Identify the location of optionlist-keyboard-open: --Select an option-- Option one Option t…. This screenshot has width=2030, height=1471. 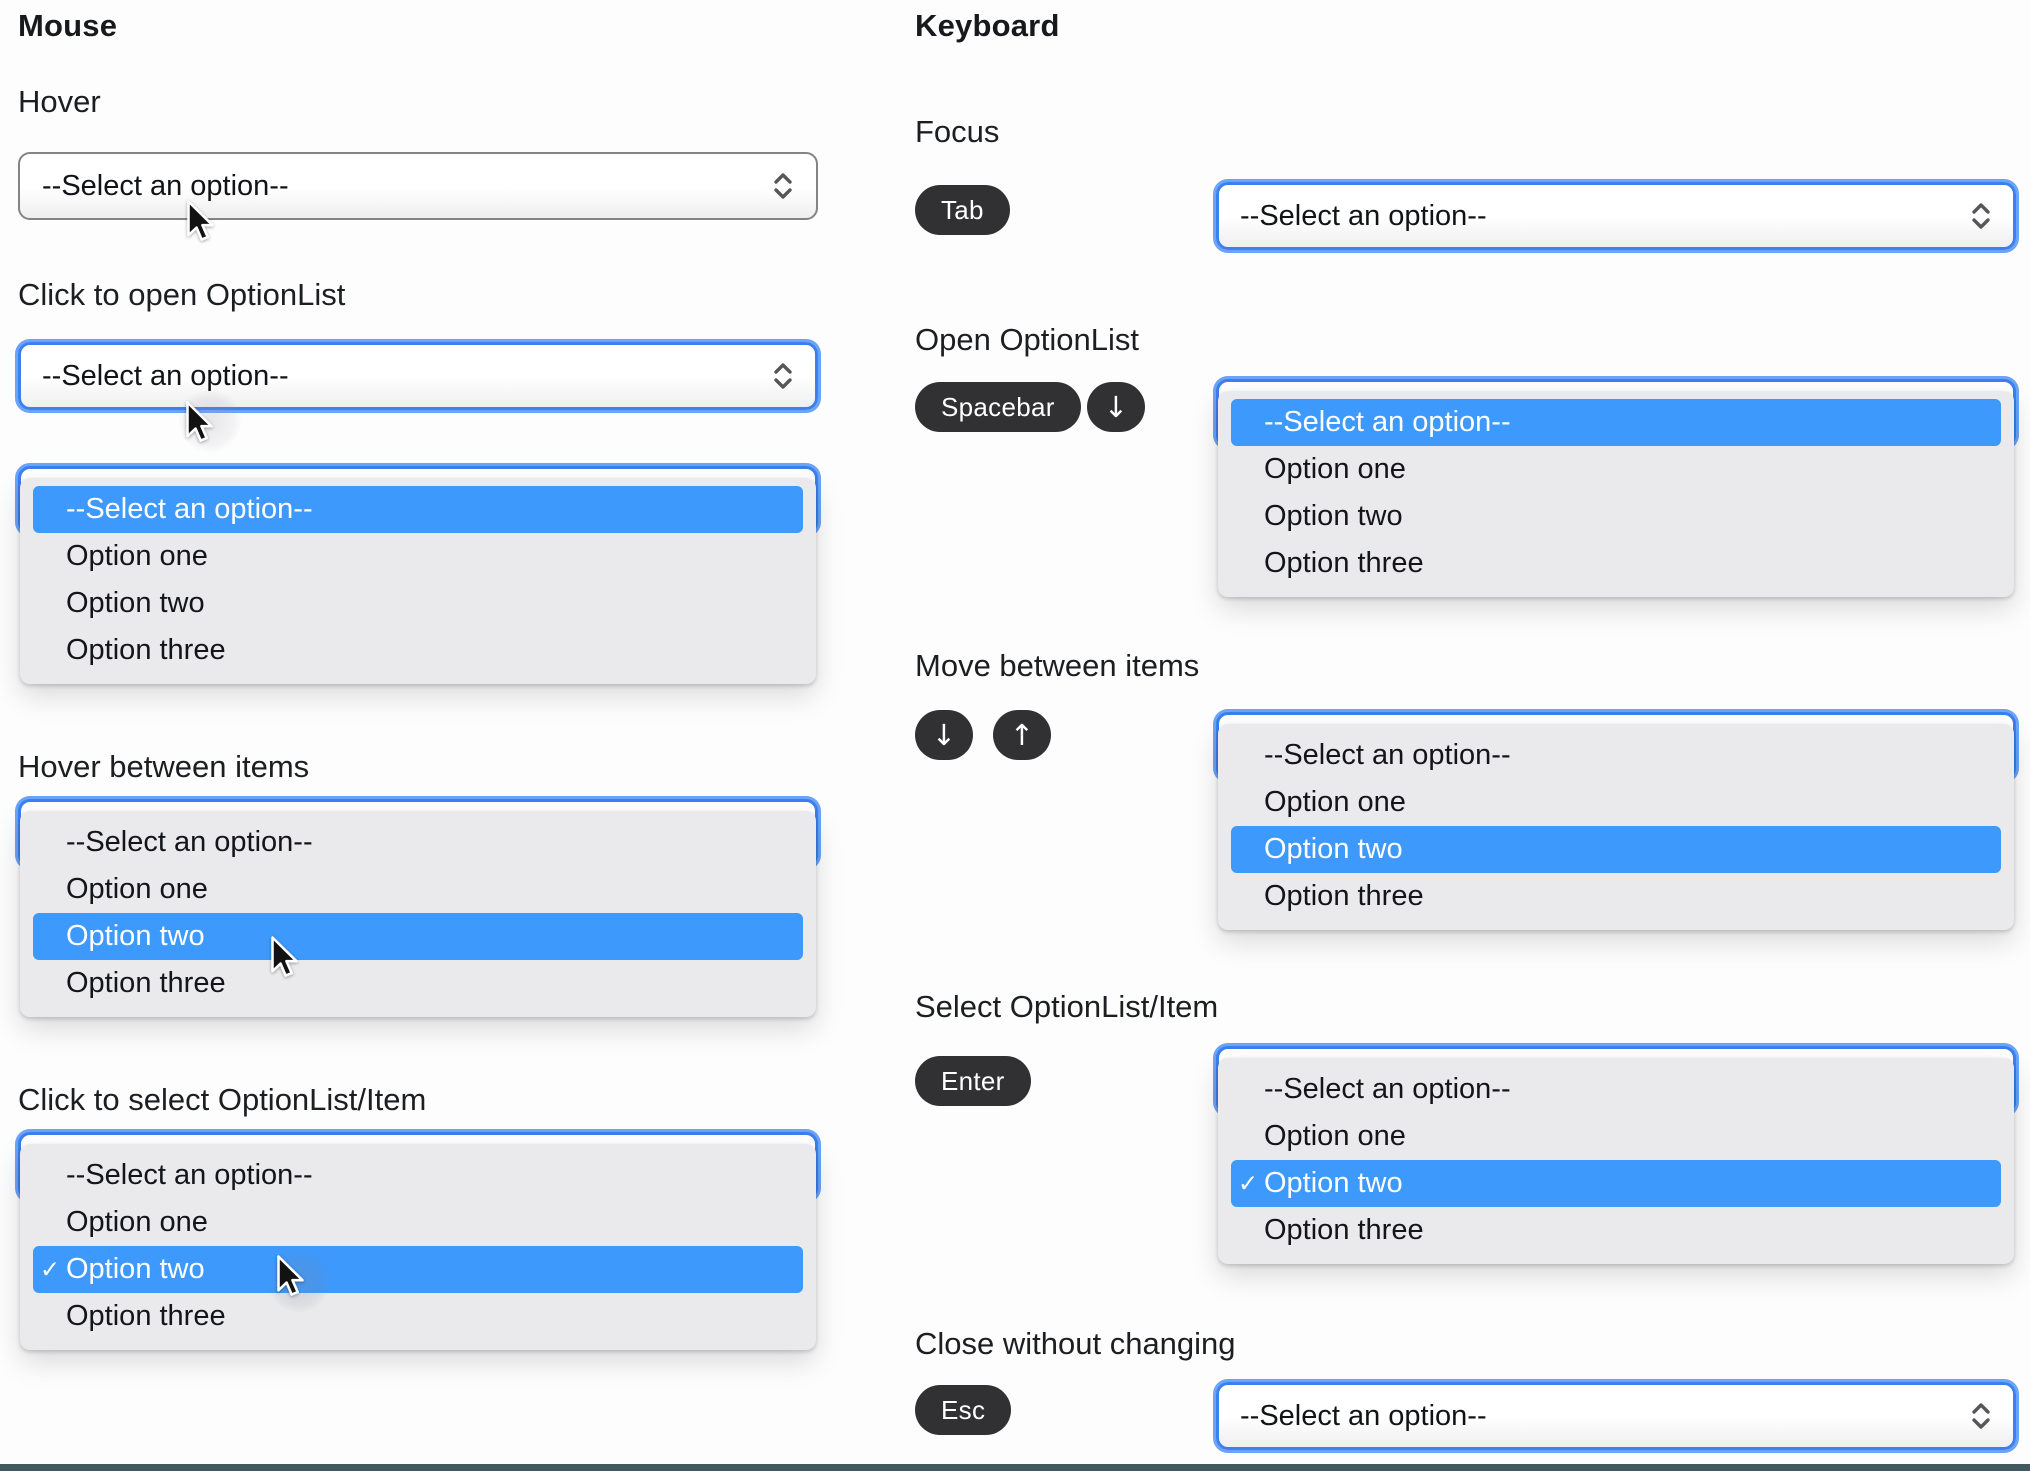
(1616, 489).